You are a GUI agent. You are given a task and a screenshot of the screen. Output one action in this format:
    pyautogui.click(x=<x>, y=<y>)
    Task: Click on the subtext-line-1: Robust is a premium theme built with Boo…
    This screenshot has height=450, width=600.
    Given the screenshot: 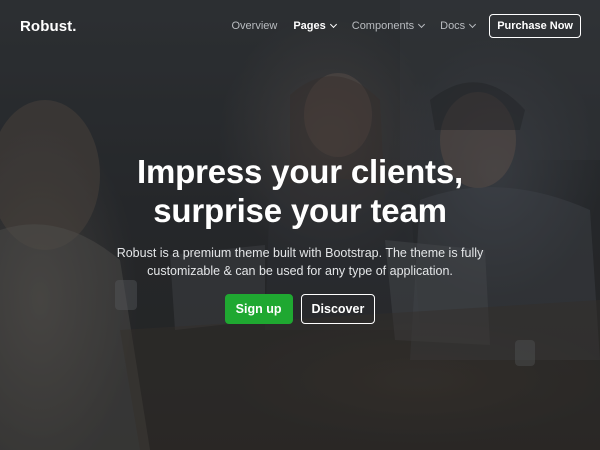 What is the action you would take?
    pyautogui.click(x=300, y=253)
    